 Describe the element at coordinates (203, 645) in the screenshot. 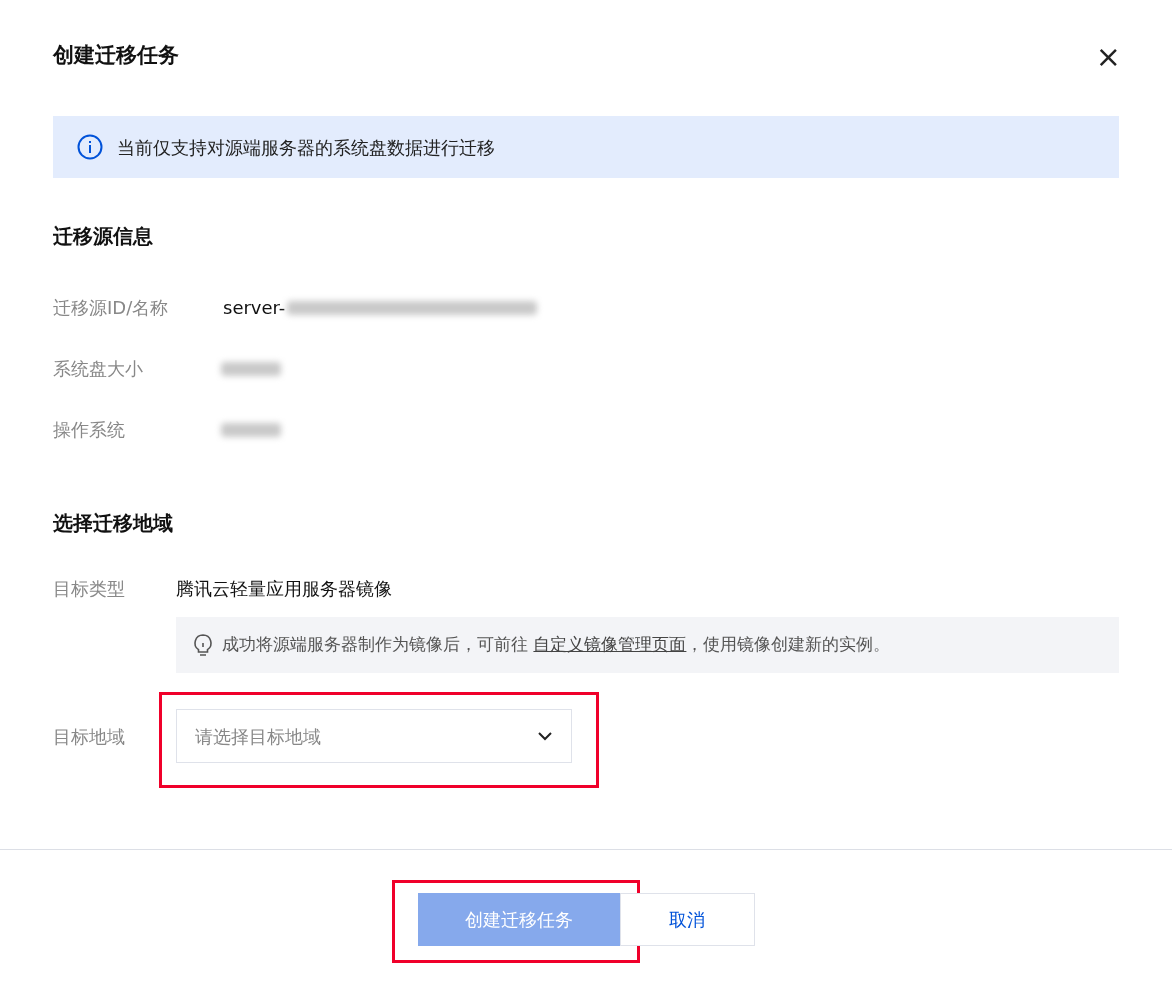

I see `lightbulb-icon` at that location.